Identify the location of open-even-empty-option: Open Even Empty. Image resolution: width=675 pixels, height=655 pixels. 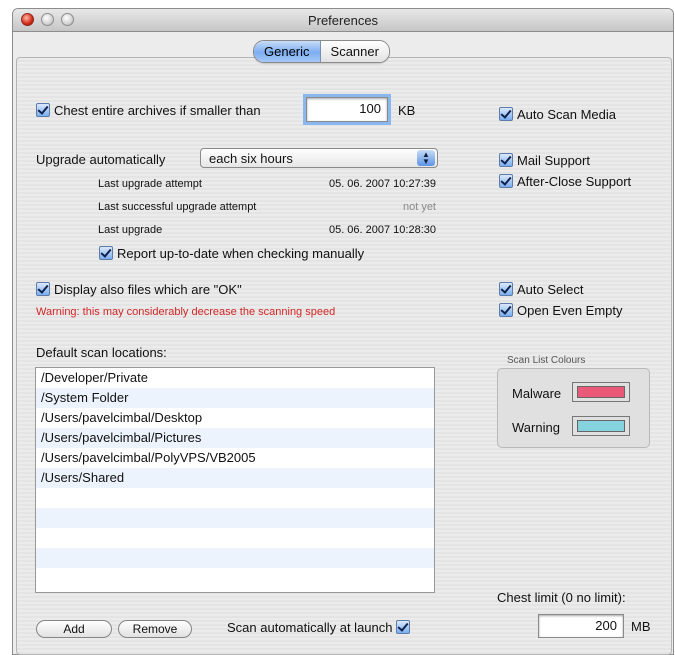
(561, 310).